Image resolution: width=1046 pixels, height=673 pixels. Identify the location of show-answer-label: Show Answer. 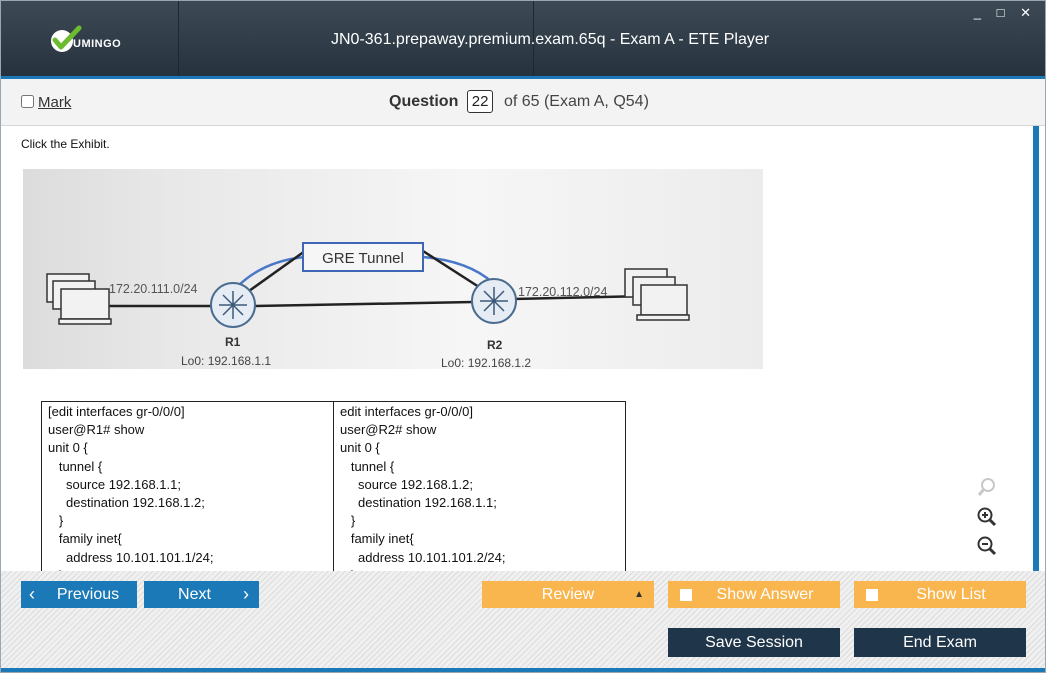
(765, 594).